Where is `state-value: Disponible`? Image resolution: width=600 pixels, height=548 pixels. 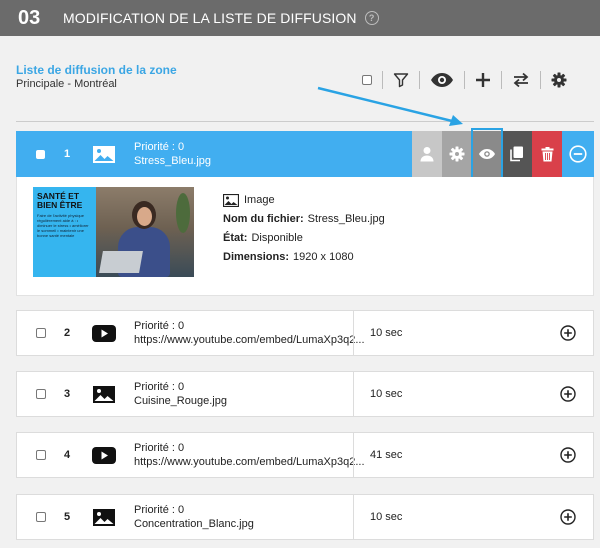
state-value: Disponible is located at coordinates (277, 238).